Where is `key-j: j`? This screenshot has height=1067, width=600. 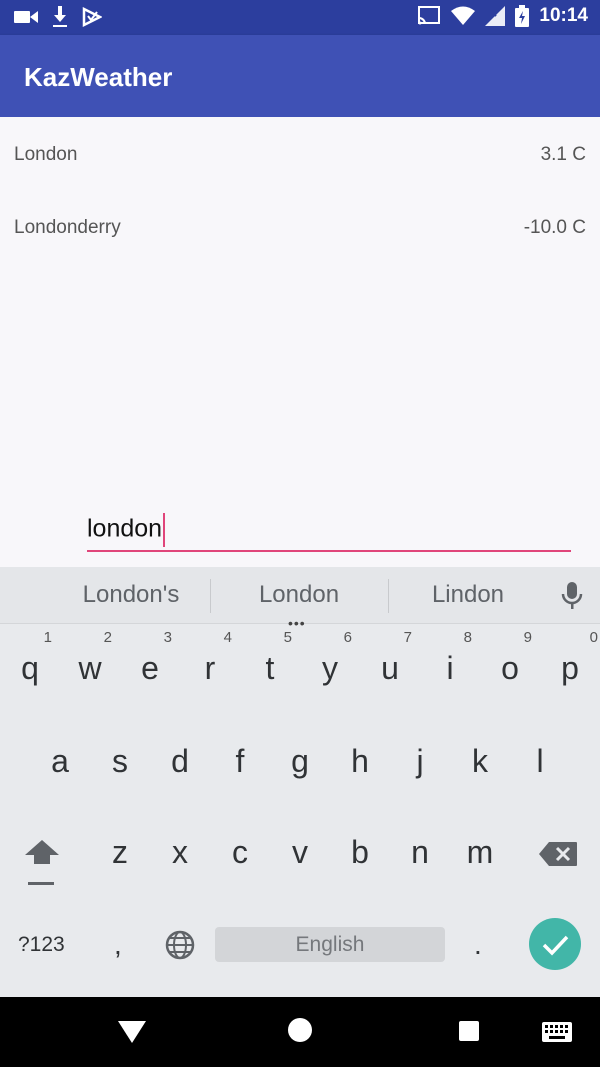
key-j: j is located at coordinates (420, 766).